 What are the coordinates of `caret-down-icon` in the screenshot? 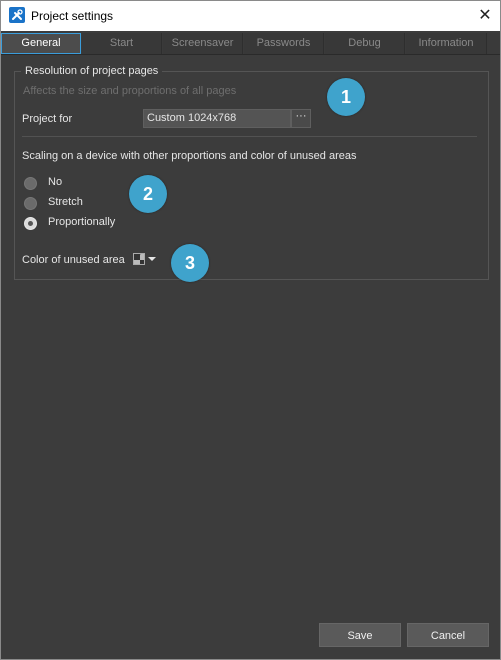 It's located at (152, 259).